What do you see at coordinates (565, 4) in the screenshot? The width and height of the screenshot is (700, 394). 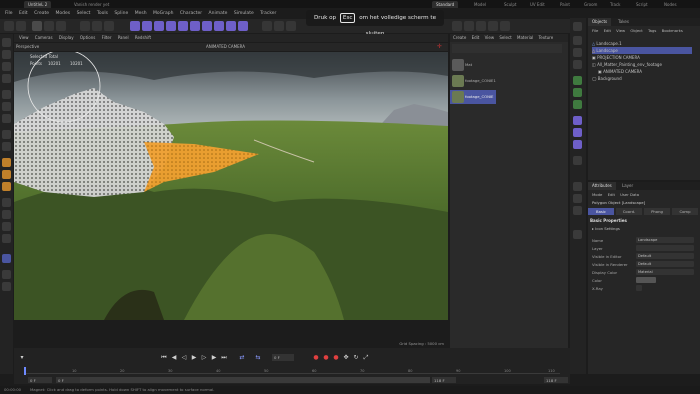 I see `tab-layout-paint: Paint` at bounding box center [565, 4].